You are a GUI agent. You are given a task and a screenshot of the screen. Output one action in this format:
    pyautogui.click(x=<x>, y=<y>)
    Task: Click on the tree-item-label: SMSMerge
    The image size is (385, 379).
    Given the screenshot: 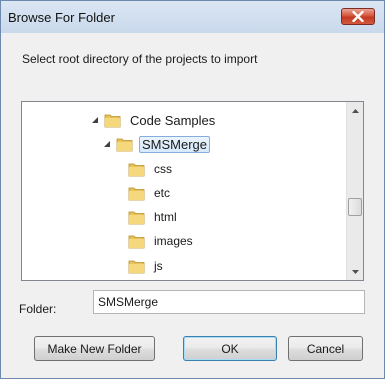 What is the action you would take?
    pyautogui.click(x=175, y=144)
    